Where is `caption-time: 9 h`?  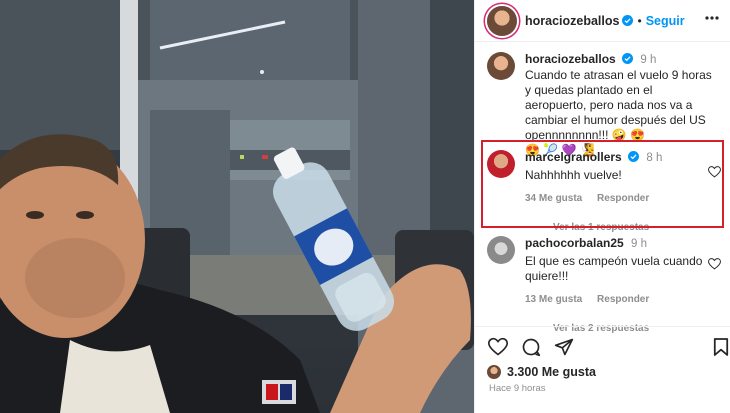
caption-time: 9 h is located at coordinates (648, 60).